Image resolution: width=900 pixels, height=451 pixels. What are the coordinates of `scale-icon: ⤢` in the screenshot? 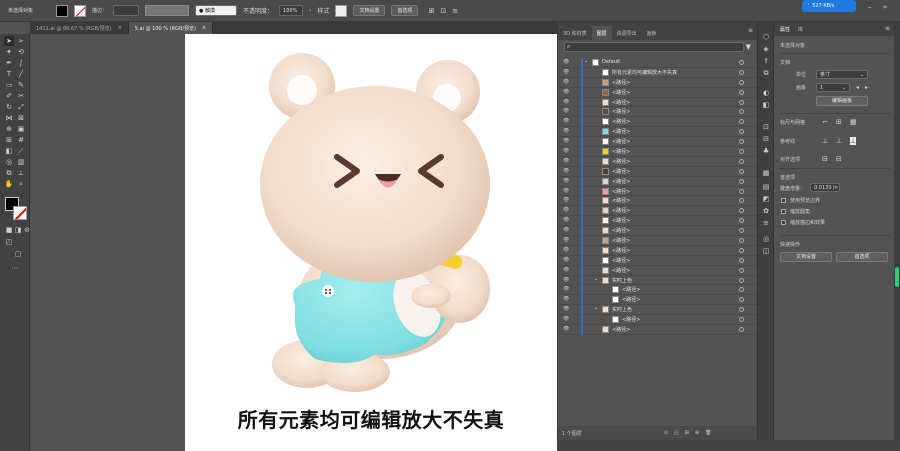 It's located at (21, 107).